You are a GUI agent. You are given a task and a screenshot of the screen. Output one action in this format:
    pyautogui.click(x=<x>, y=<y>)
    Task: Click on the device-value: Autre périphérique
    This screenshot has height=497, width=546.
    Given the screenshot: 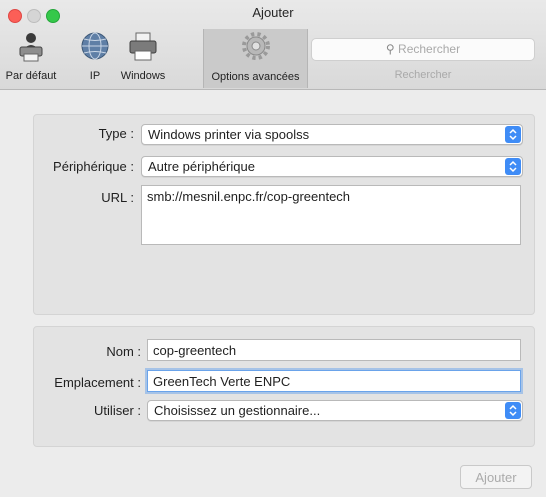 What is the action you would take?
    pyautogui.click(x=201, y=166)
    